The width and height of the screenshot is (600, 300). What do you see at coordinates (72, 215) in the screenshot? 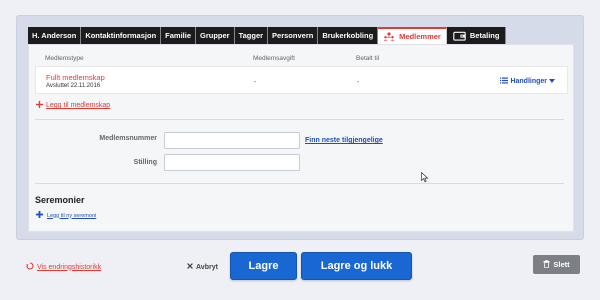
I see `add-ceremony-label: Legg til ny seremoni` at bounding box center [72, 215].